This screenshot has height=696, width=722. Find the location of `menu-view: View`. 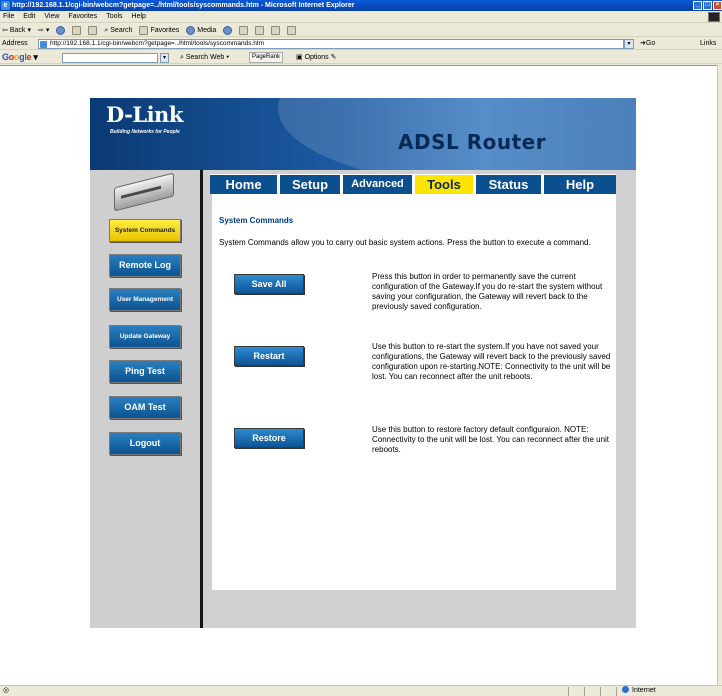

menu-view: View is located at coordinates (51, 16).